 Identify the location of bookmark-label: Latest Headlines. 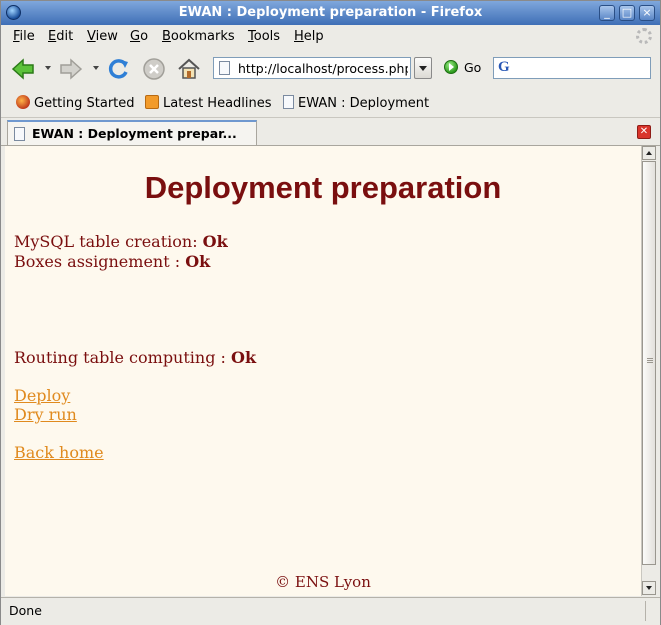
(217, 103).